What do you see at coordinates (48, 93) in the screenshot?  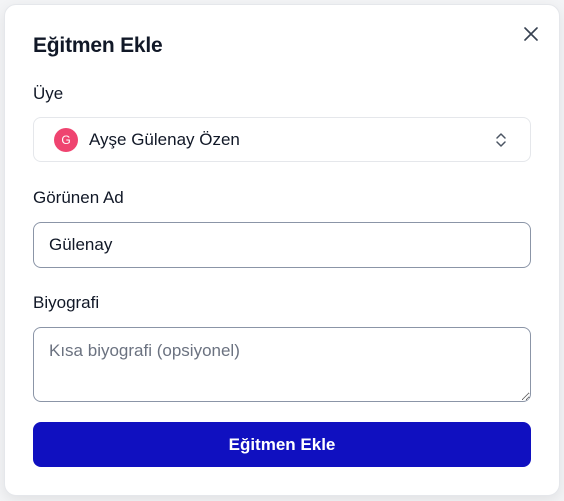 I see `member-label: Üye` at bounding box center [48, 93].